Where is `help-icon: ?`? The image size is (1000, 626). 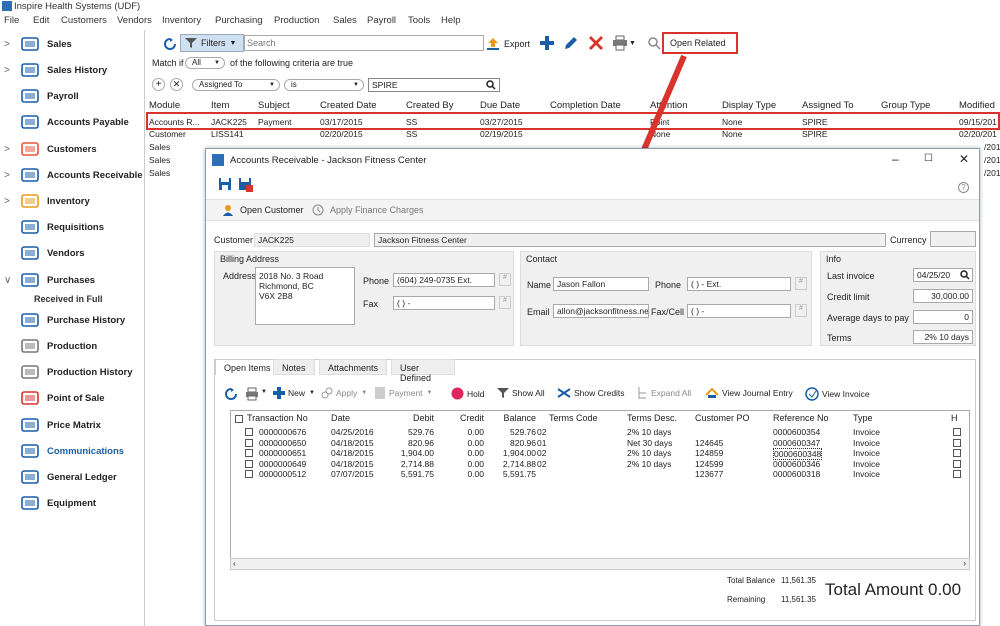
help-icon: ? is located at coordinates (963, 187).